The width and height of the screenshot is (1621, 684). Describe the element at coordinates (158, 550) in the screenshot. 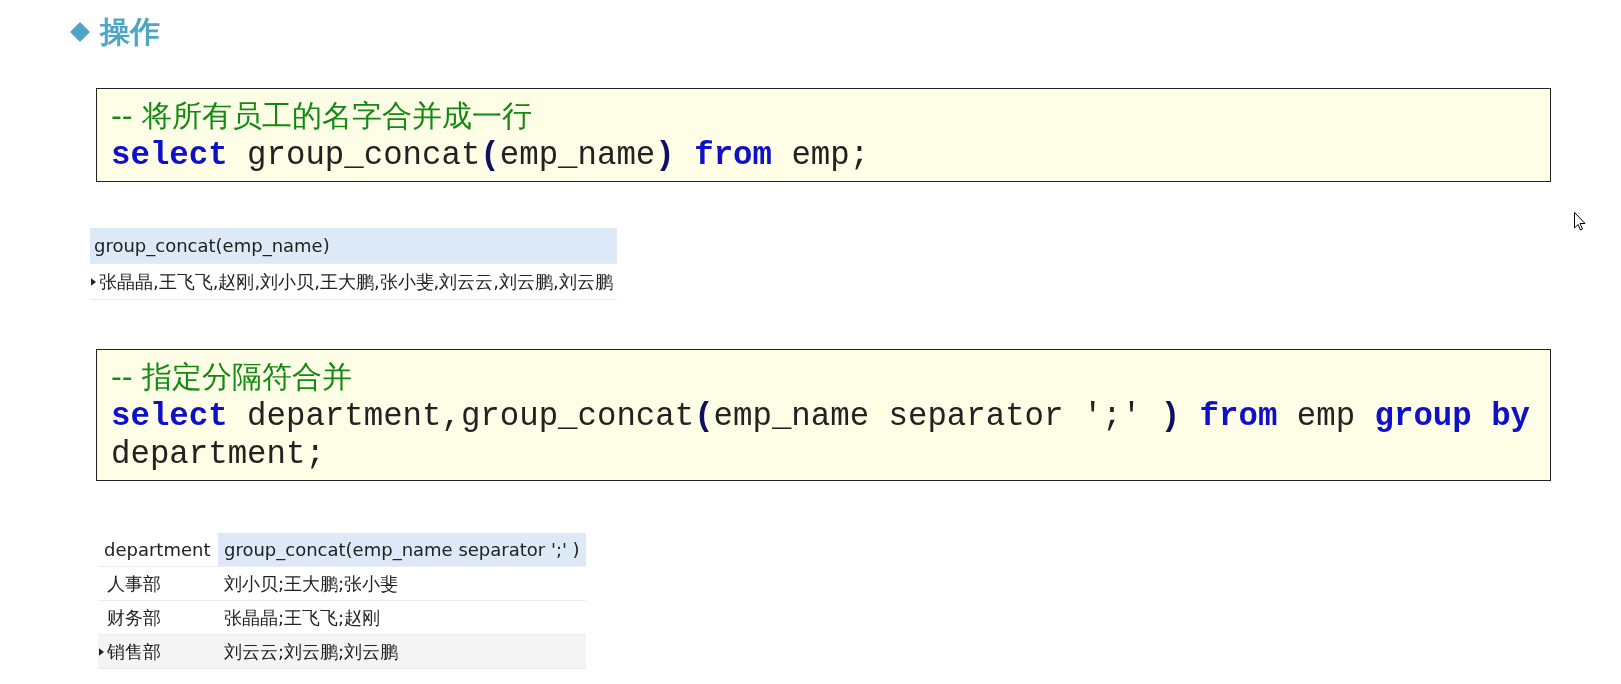

I see `column-header: department` at that location.